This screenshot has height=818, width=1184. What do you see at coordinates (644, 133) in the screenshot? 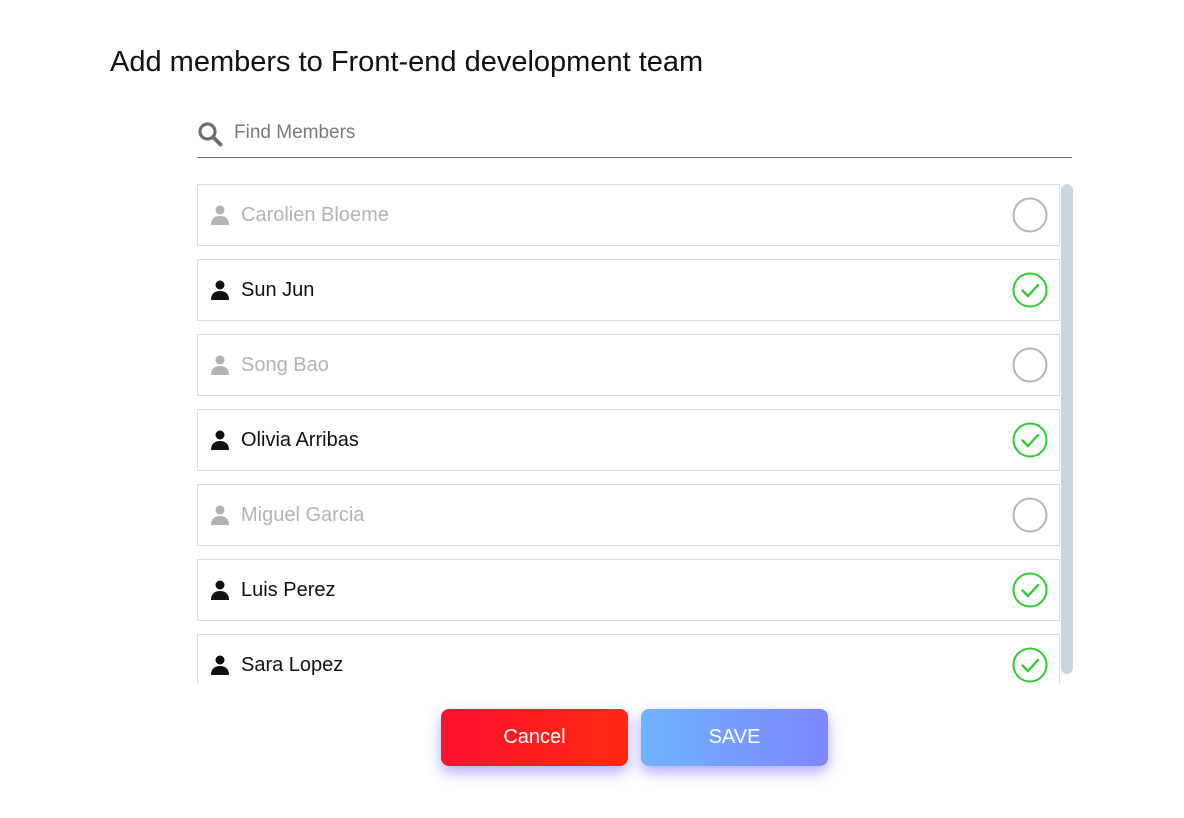
I see `search-input` at bounding box center [644, 133].